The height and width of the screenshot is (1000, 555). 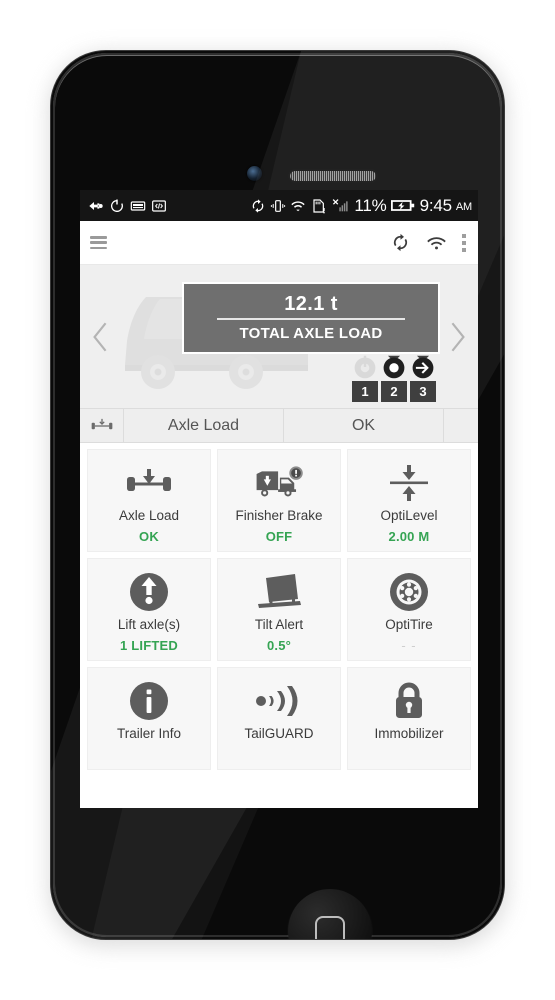 What do you see at coordinates (204, 425) in the screenshot?
I see `summary-name-label: Axle Load` at bounding box center [204, 425].